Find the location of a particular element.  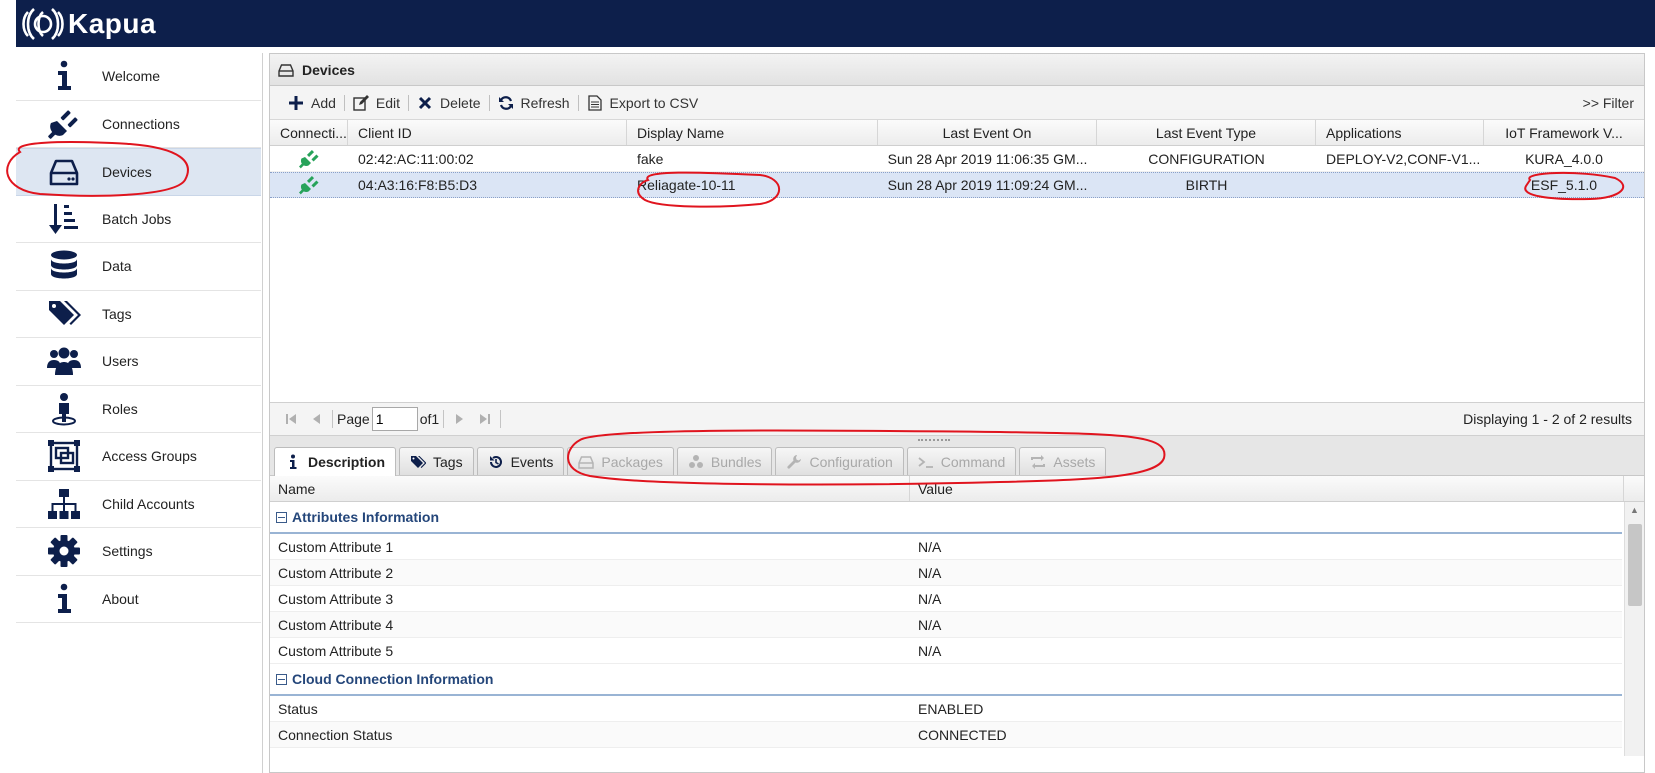

filter-toggle: >> Filter is located at coordinates (1608, 103).